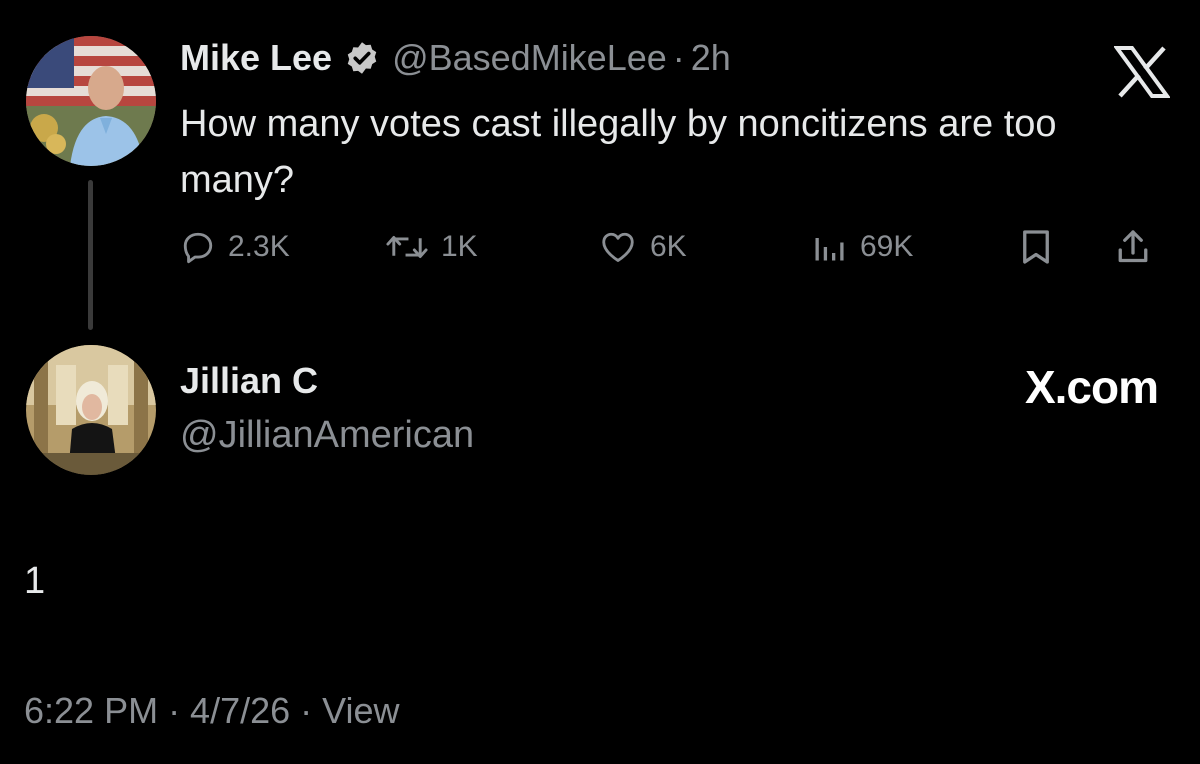 The width and height of the screenshot is (1200, 764). Describe the element at coordinates (711, 58) in the screenshot. I see `post-time-ago: 2h` at that location.